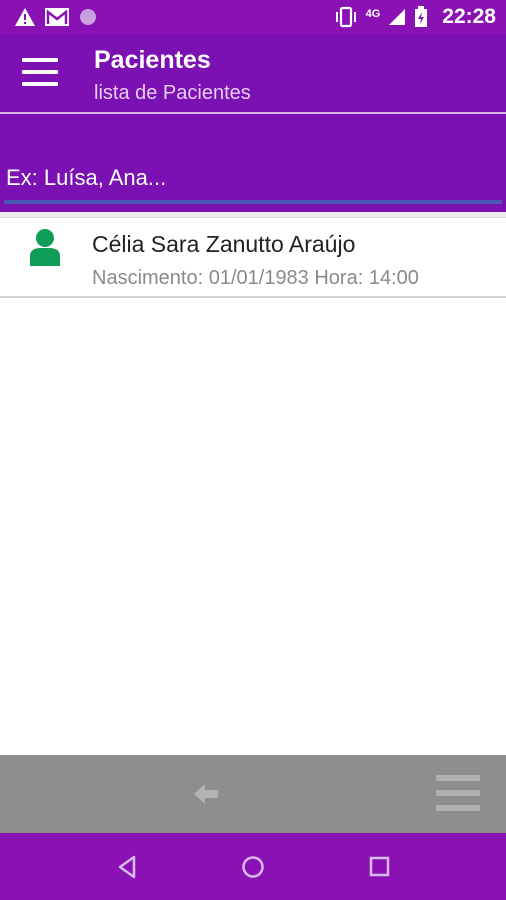  Describe the element at coordinates (253, 178) in the screenshot. I see `search-input` at that location.